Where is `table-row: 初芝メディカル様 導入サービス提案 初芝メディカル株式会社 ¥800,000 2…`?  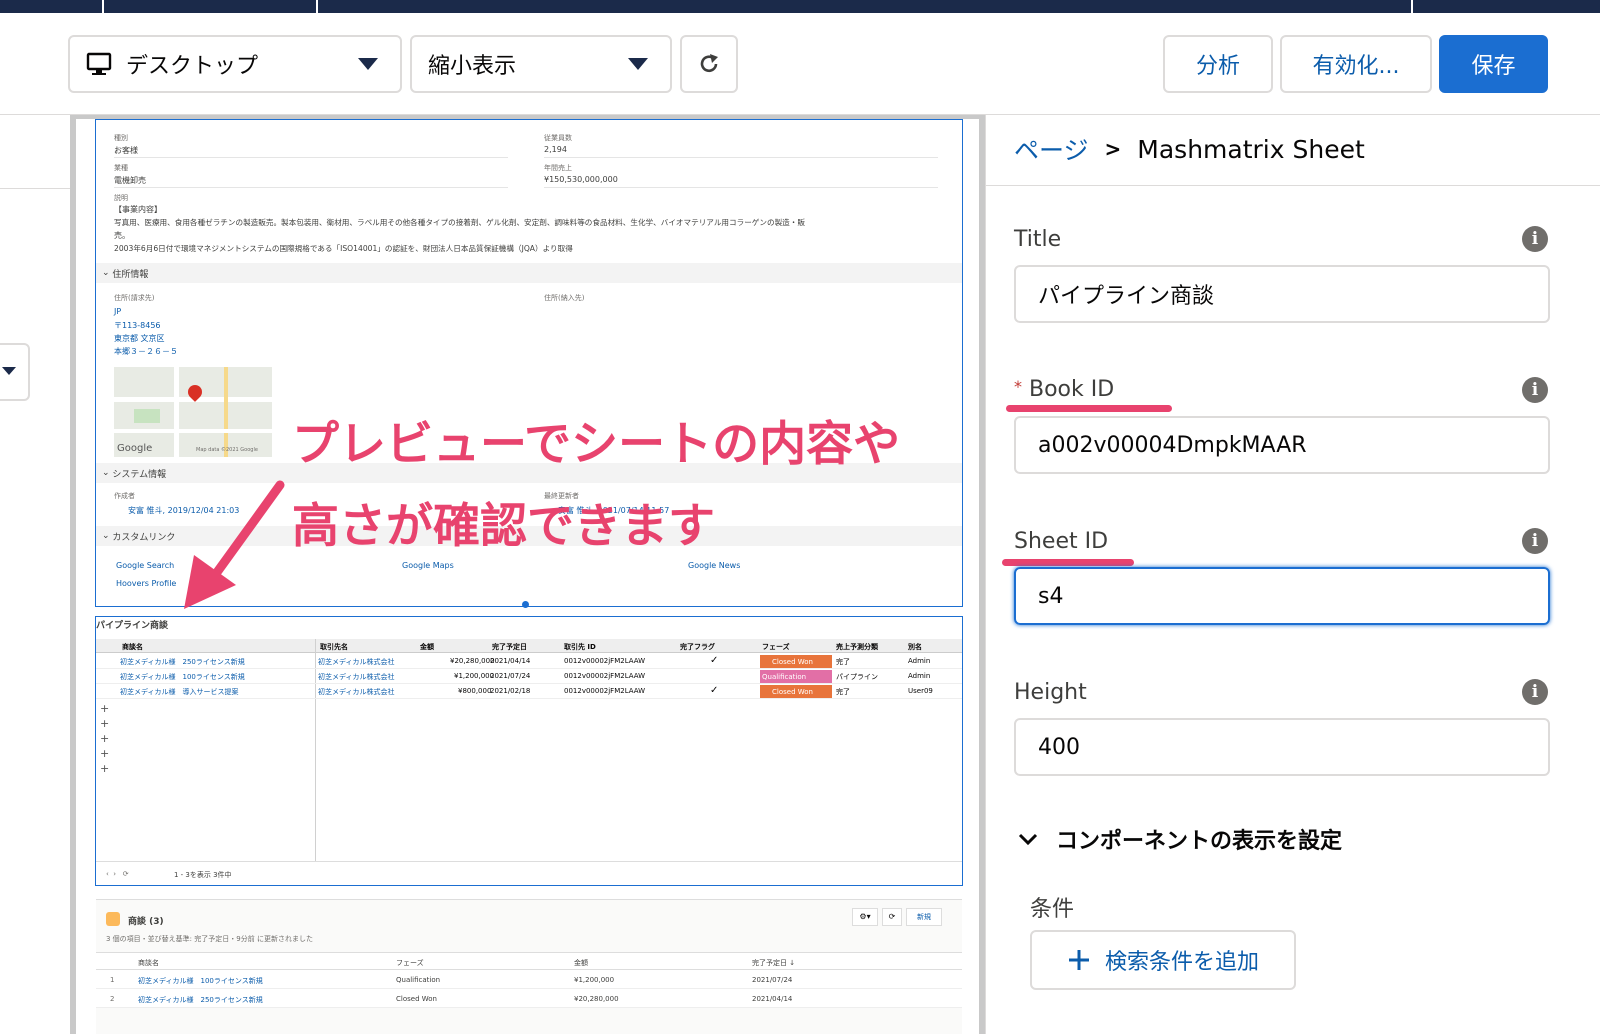
table-row: 初芝メディカル様 導入サービス提案 初芝メディカル株式会社 ¥800,000 2… is located at coordinates (529, 691).